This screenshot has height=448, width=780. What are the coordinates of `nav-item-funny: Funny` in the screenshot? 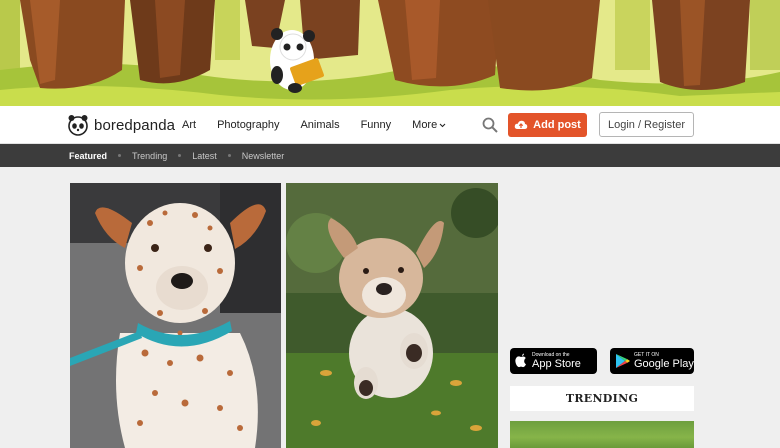 It's located at (376, 125).